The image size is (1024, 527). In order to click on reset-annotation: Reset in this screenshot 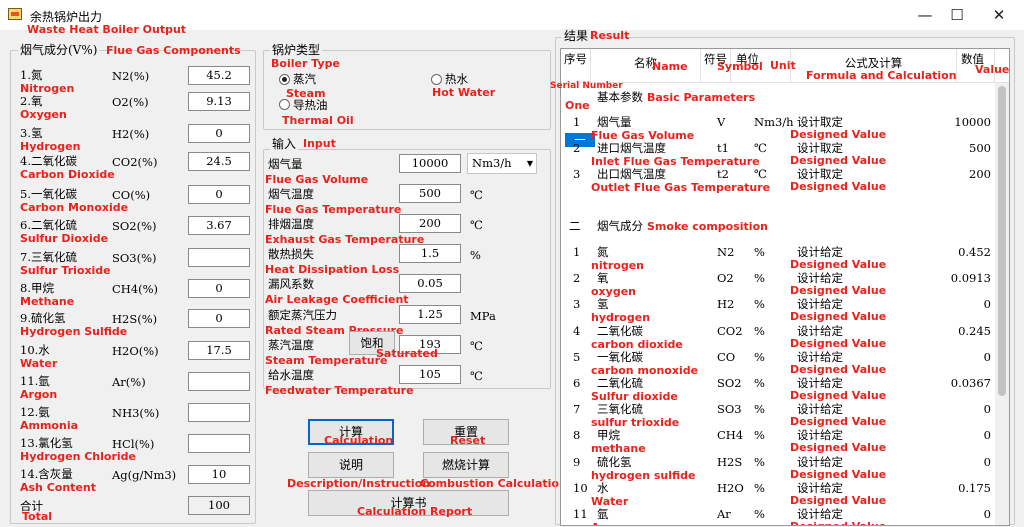, I will do `click(468, 440)`.